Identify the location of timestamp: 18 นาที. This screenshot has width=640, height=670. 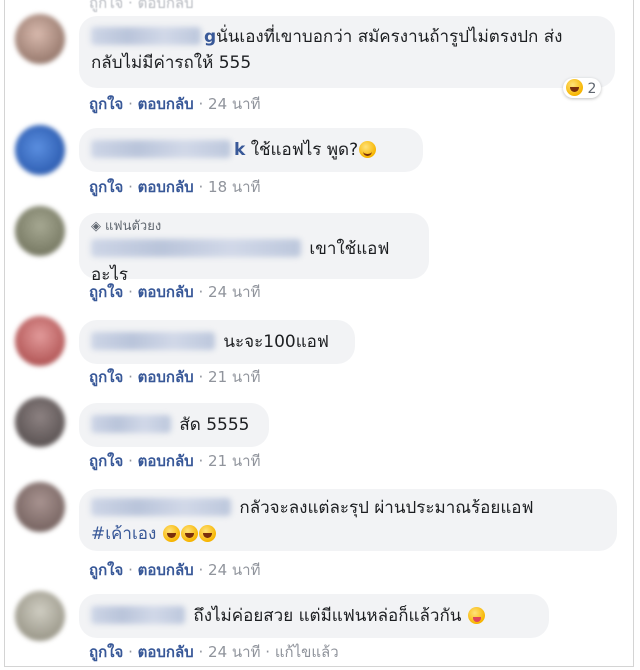
(234, 187).